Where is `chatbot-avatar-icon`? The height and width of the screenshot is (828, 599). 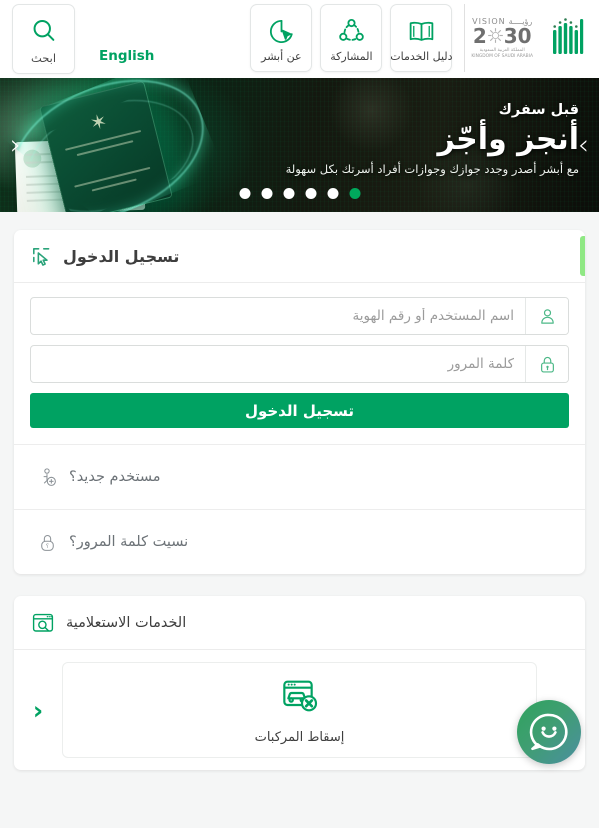 chatbot-avatar-icon is located at coordinates (548, 732).